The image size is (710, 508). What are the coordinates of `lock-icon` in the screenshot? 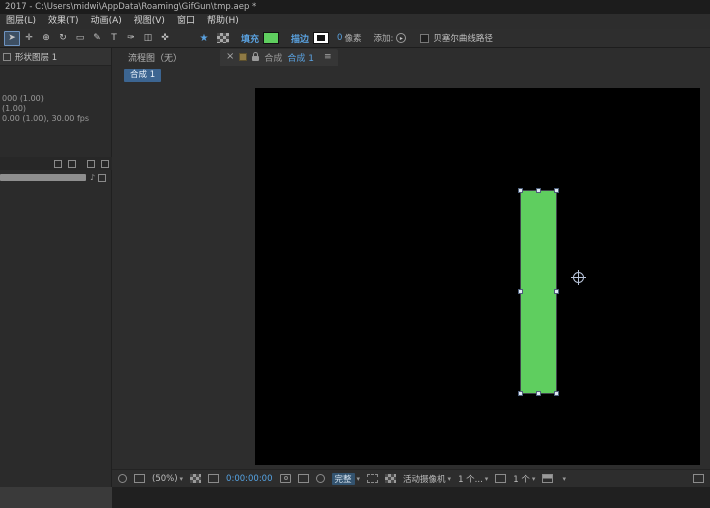 It's located at (256, 56).